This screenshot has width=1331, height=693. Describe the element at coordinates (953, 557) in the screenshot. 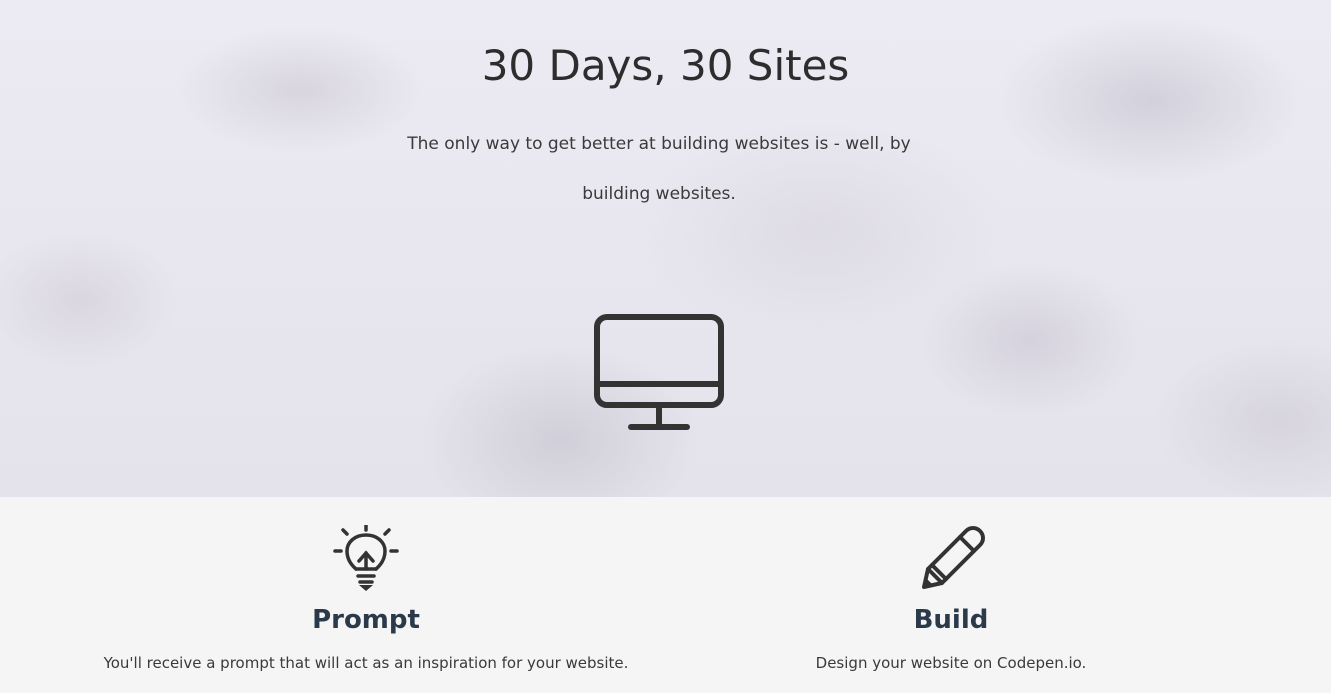

I see `pencil-icon` at that location.